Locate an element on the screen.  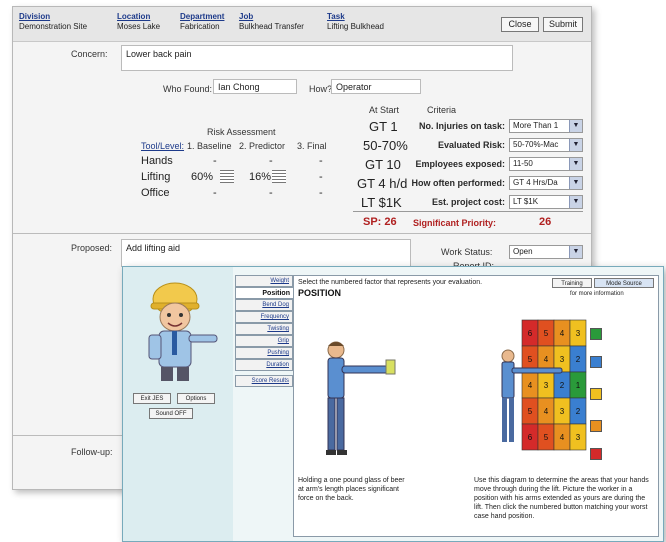
department-value: Fabrication is located at coordinates (200, 26).